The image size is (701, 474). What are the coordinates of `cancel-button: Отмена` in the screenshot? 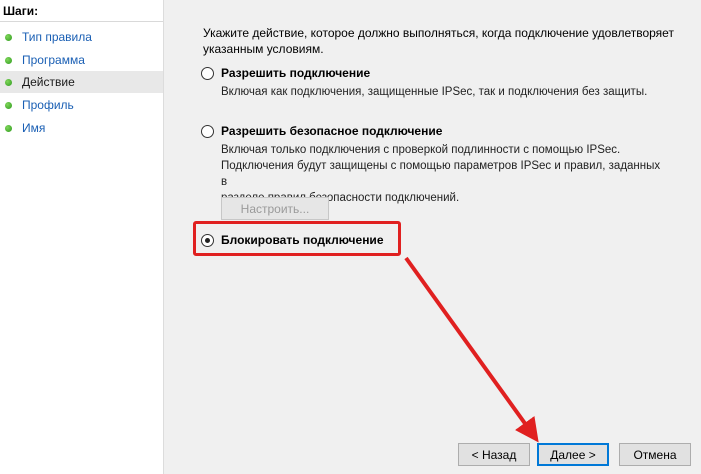 It's located at (655, 454).